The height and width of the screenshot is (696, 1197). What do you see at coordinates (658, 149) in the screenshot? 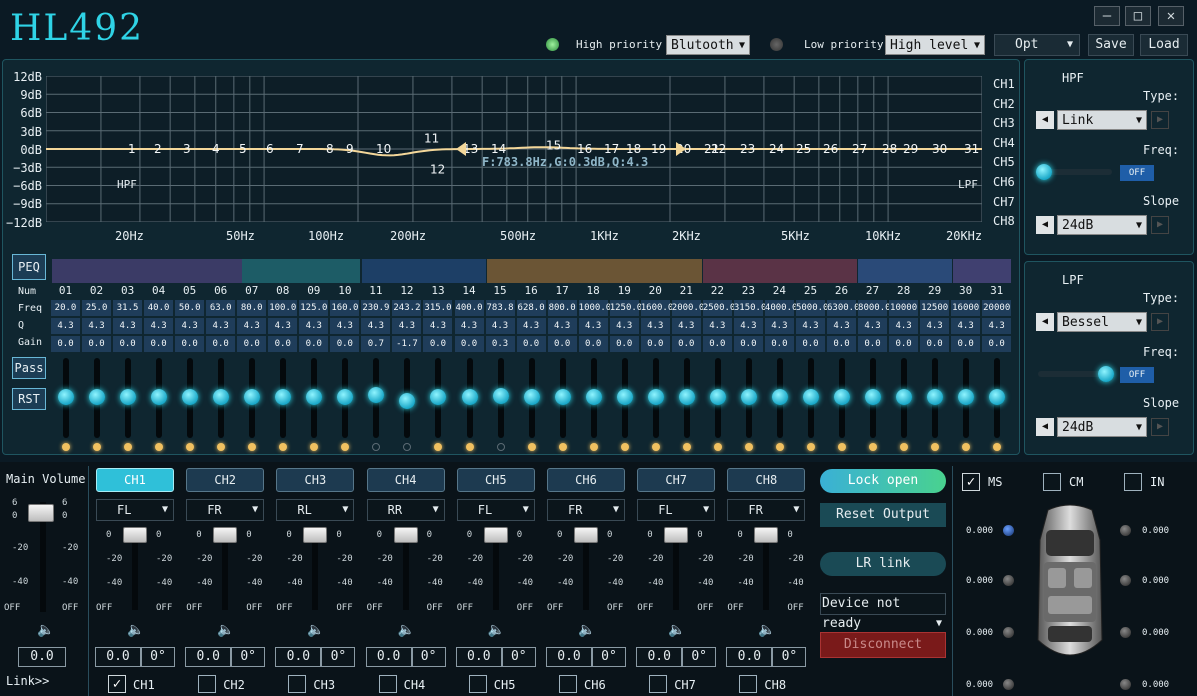
I see `band-marker-19: 19` at bounding box center [658, 149].